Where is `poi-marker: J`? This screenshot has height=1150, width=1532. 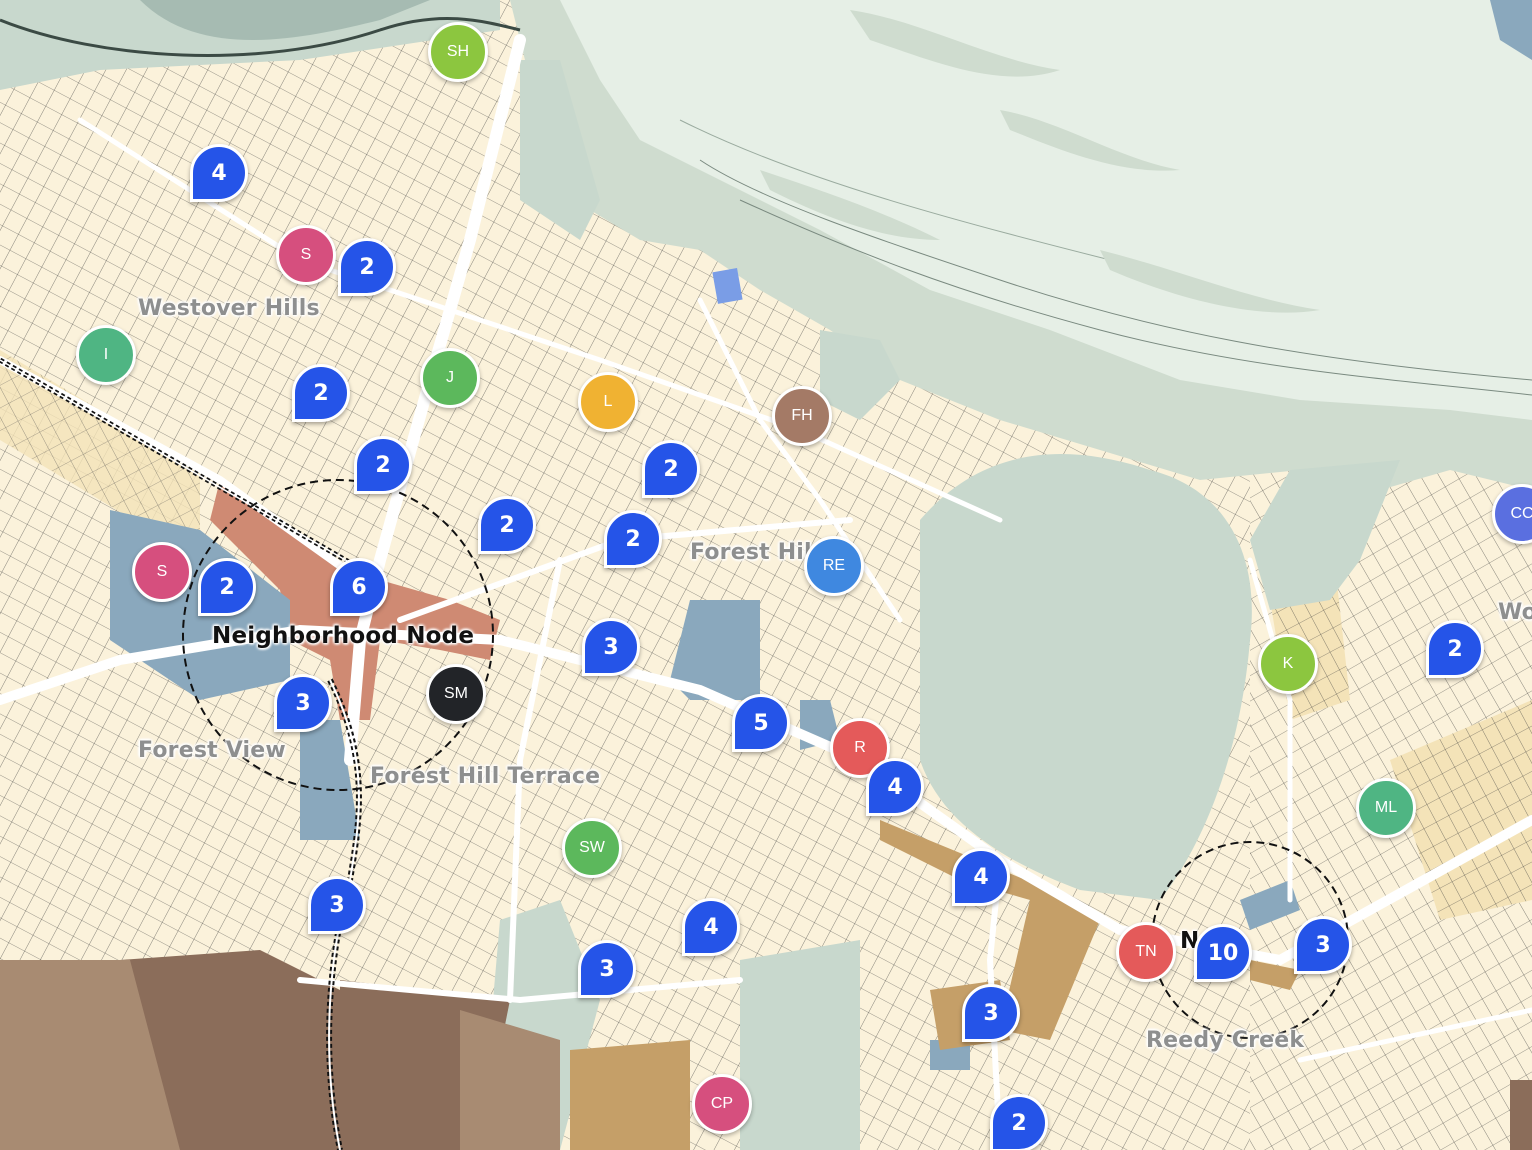 poi-marker: J is located at coordinates (450, 378).